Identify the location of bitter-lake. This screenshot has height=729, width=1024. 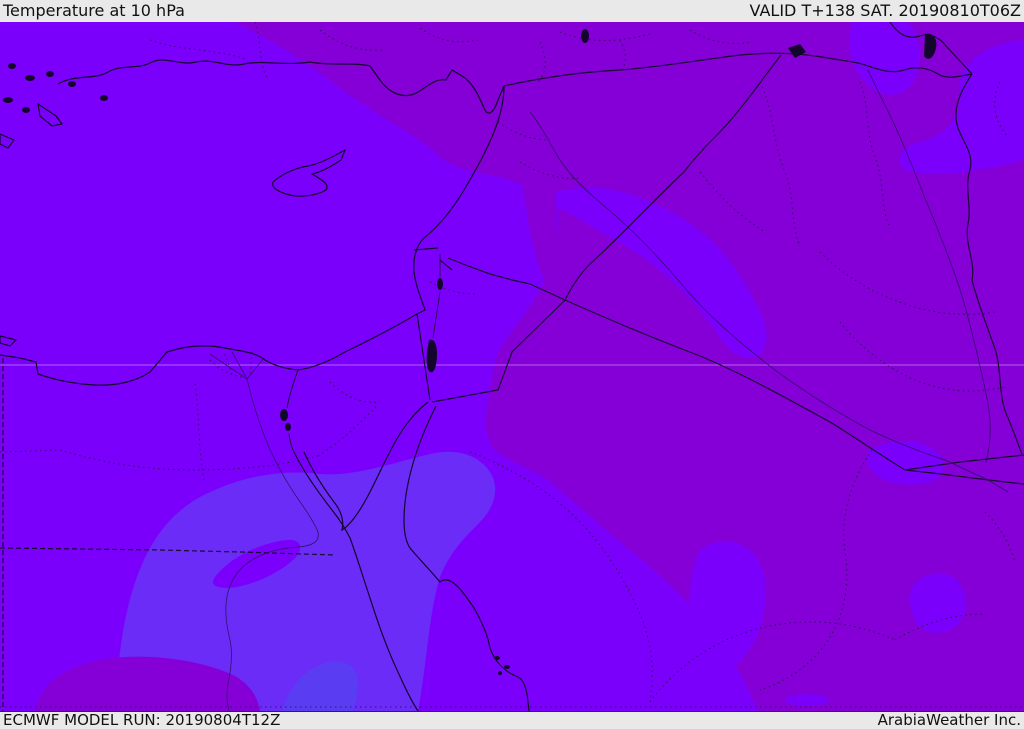
(284, 415).